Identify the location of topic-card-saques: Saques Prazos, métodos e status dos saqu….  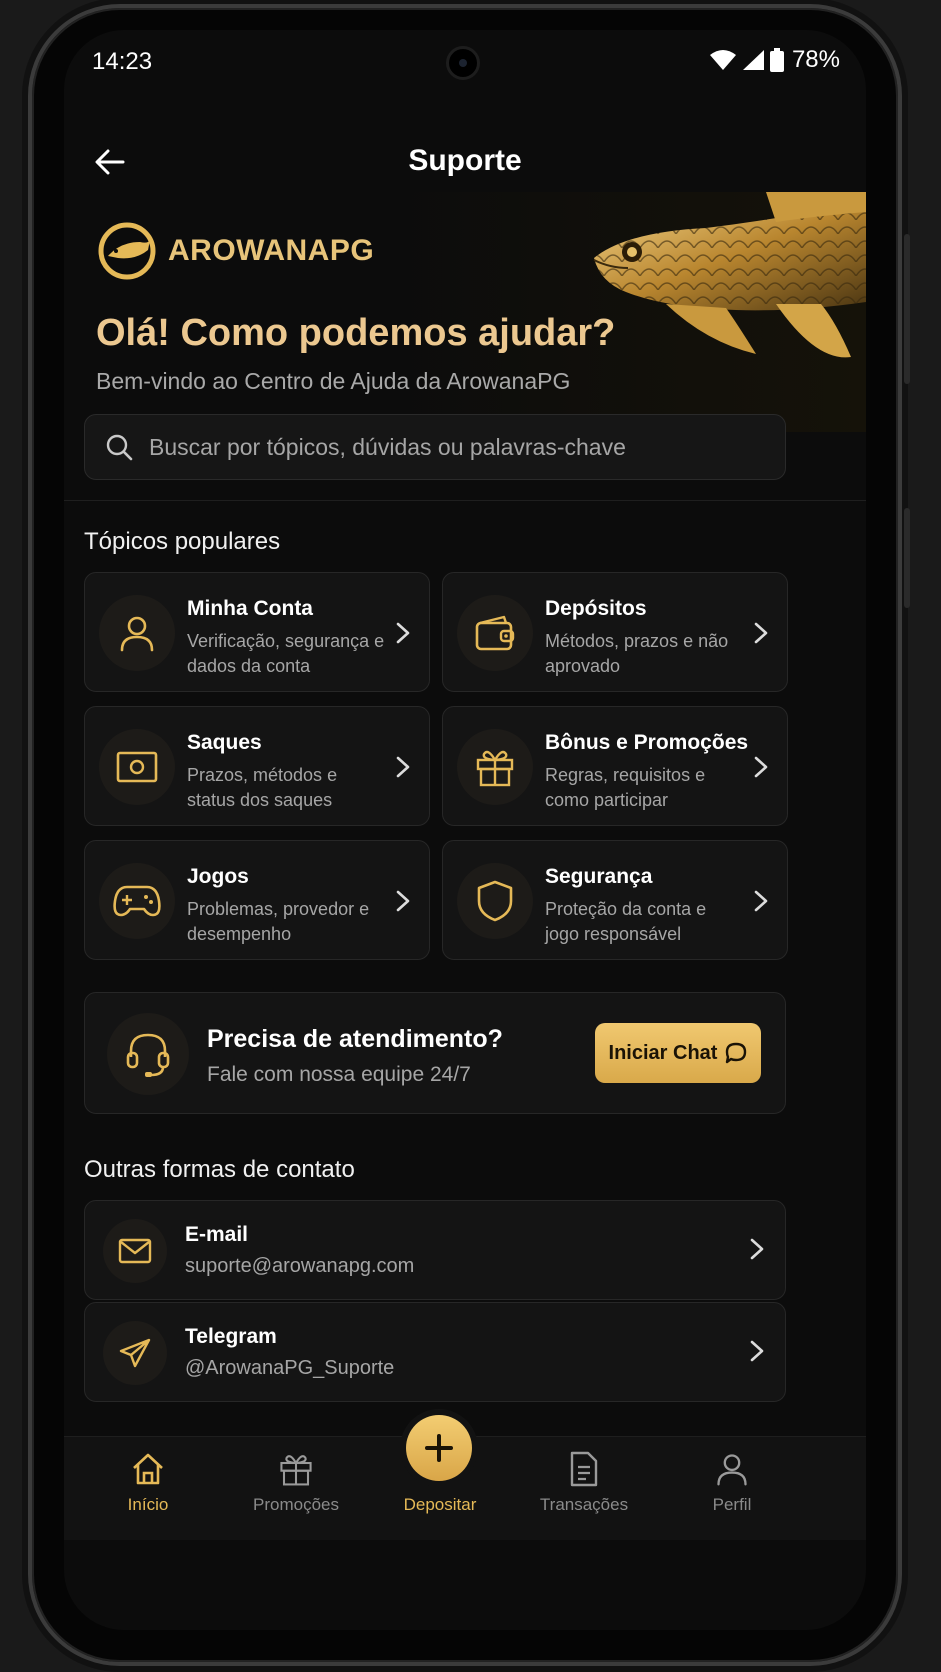
(257, 766).